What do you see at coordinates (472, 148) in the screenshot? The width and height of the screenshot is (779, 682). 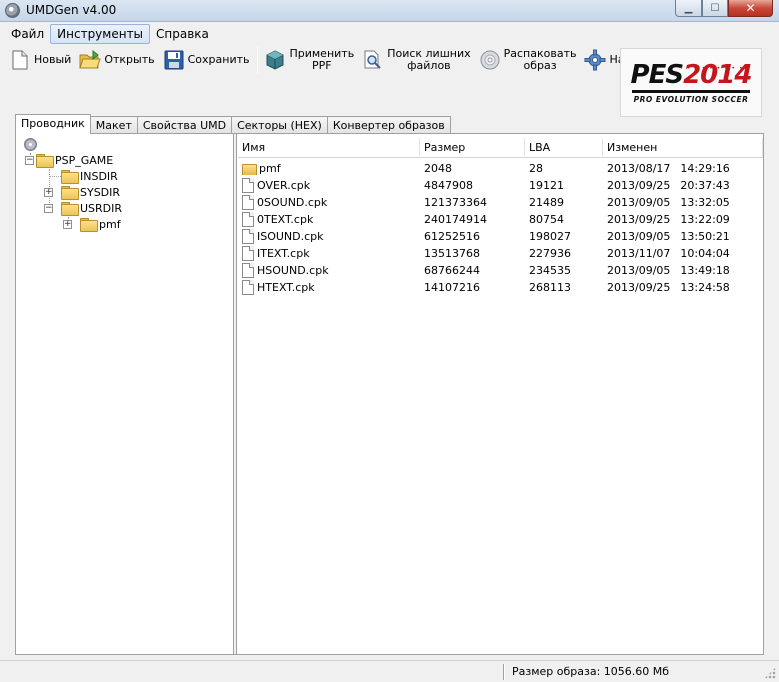 I see `column-header-size: Размер` at bounding box center [472, 148].